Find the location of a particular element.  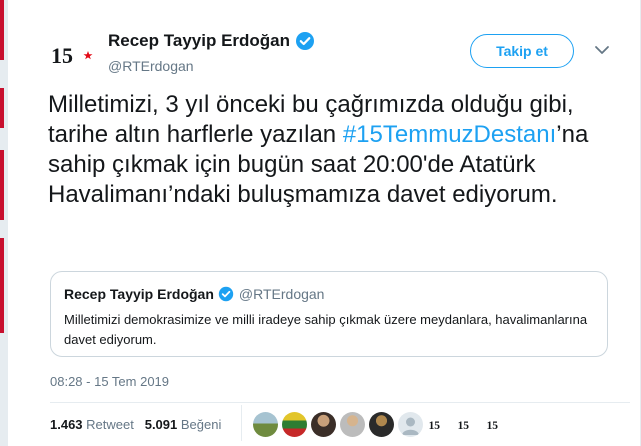

chevron-down-icon is located at coordinates (602, 50).